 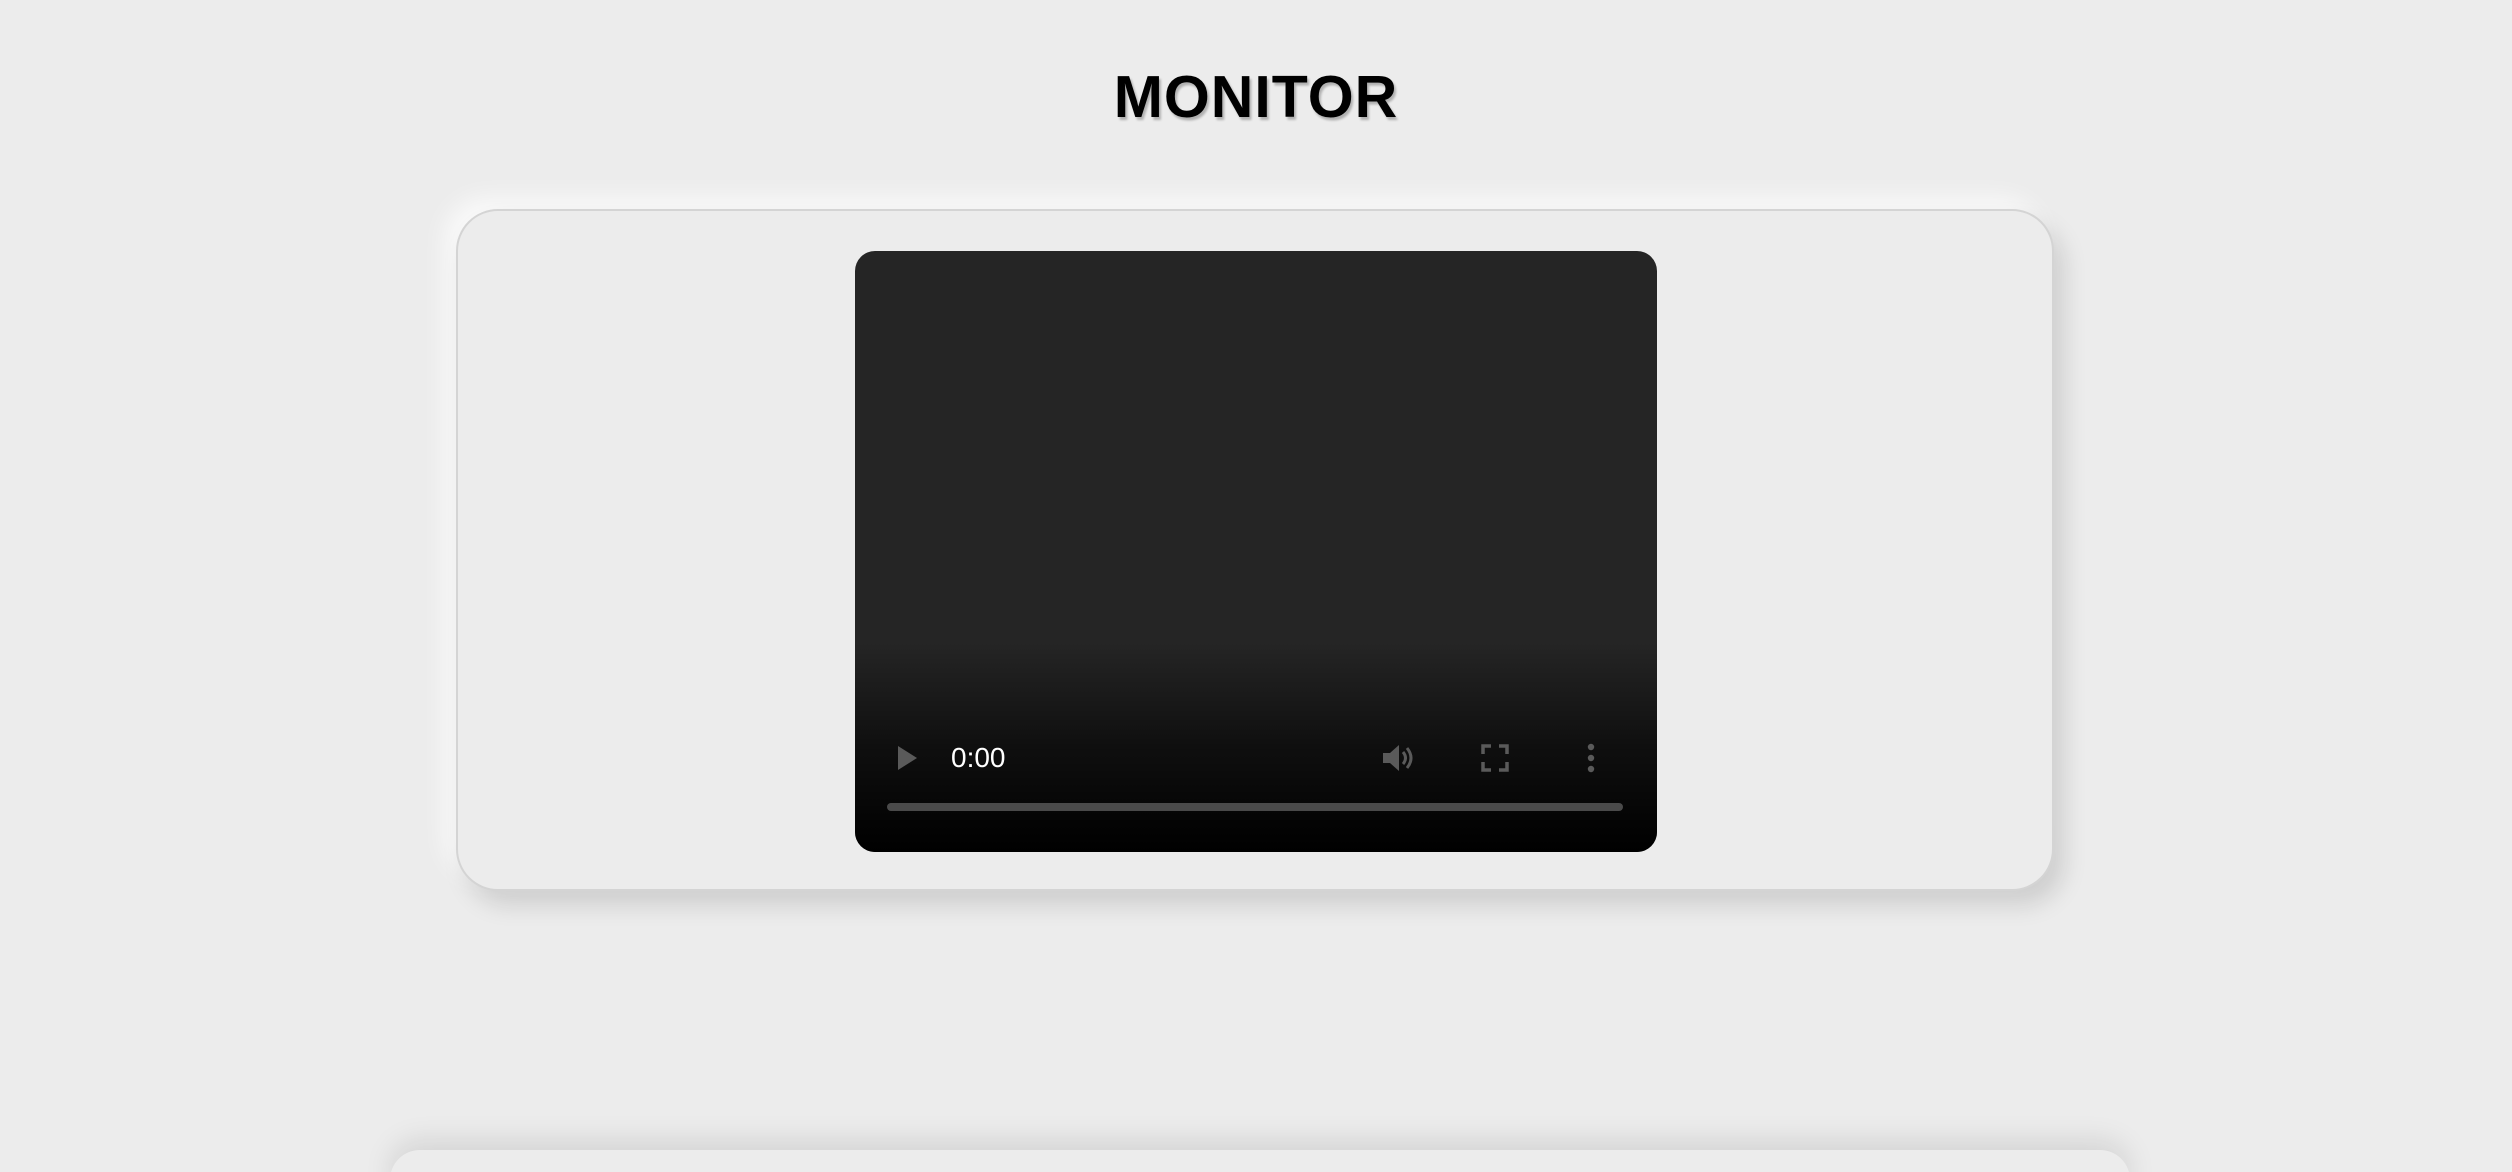 I want to click on play-button, so click(x=907, y=758).